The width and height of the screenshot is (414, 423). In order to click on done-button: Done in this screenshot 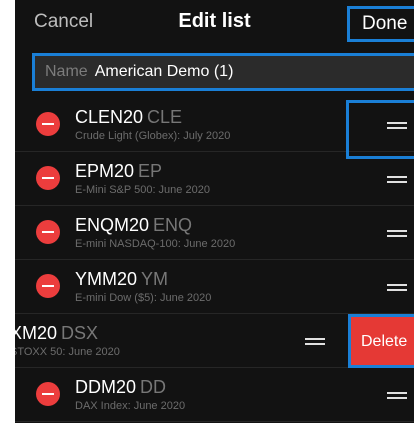, I will do `click(380, 24)`.